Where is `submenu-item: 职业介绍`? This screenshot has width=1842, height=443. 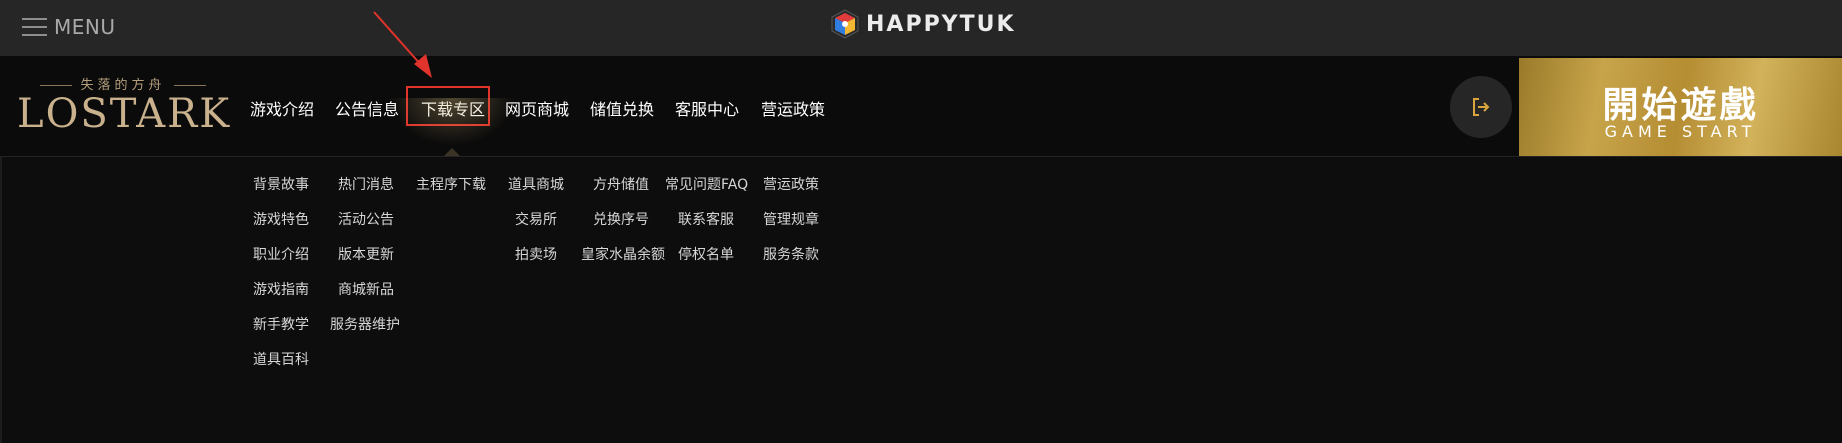
submenu-item: 职业介绍 is located at coordinates (281, 254).